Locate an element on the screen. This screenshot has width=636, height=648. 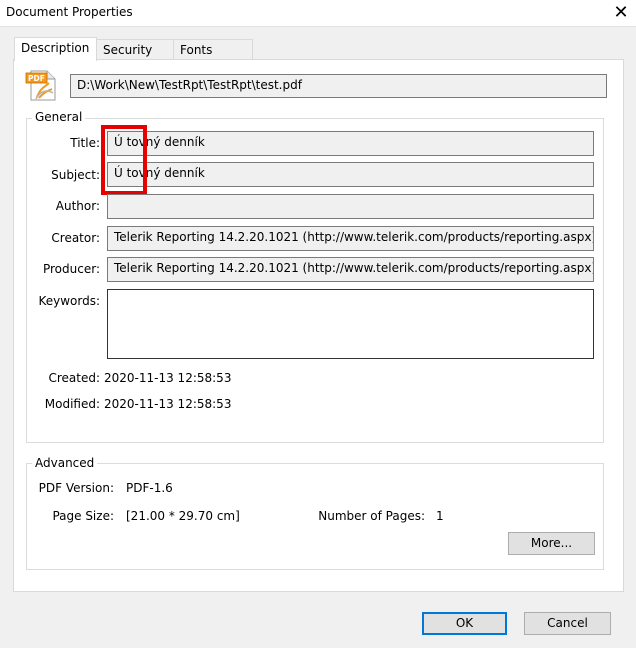
author-field is located at coordinates (350, 206).